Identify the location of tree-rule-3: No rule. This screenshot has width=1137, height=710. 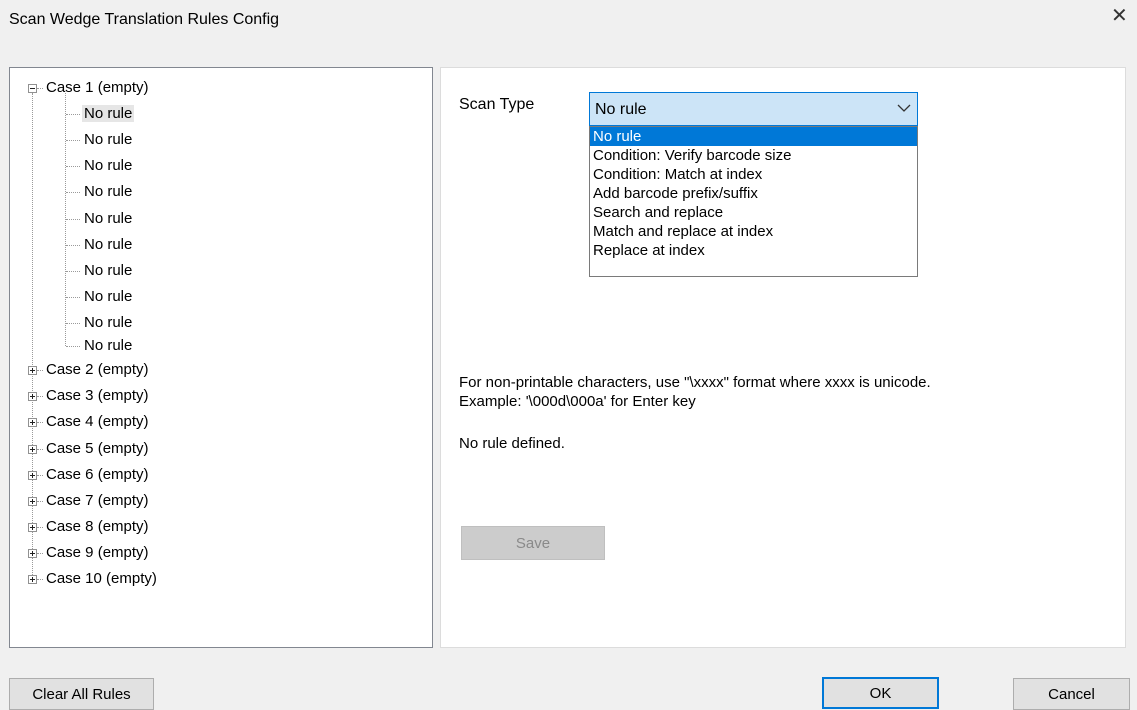
(108, 166).